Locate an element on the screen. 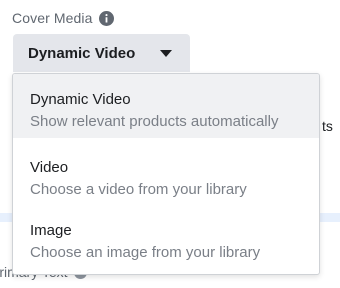 The width and height of the screenshot is (340, 288). background-truncated-text: ts is located at coordinates (327, 126).